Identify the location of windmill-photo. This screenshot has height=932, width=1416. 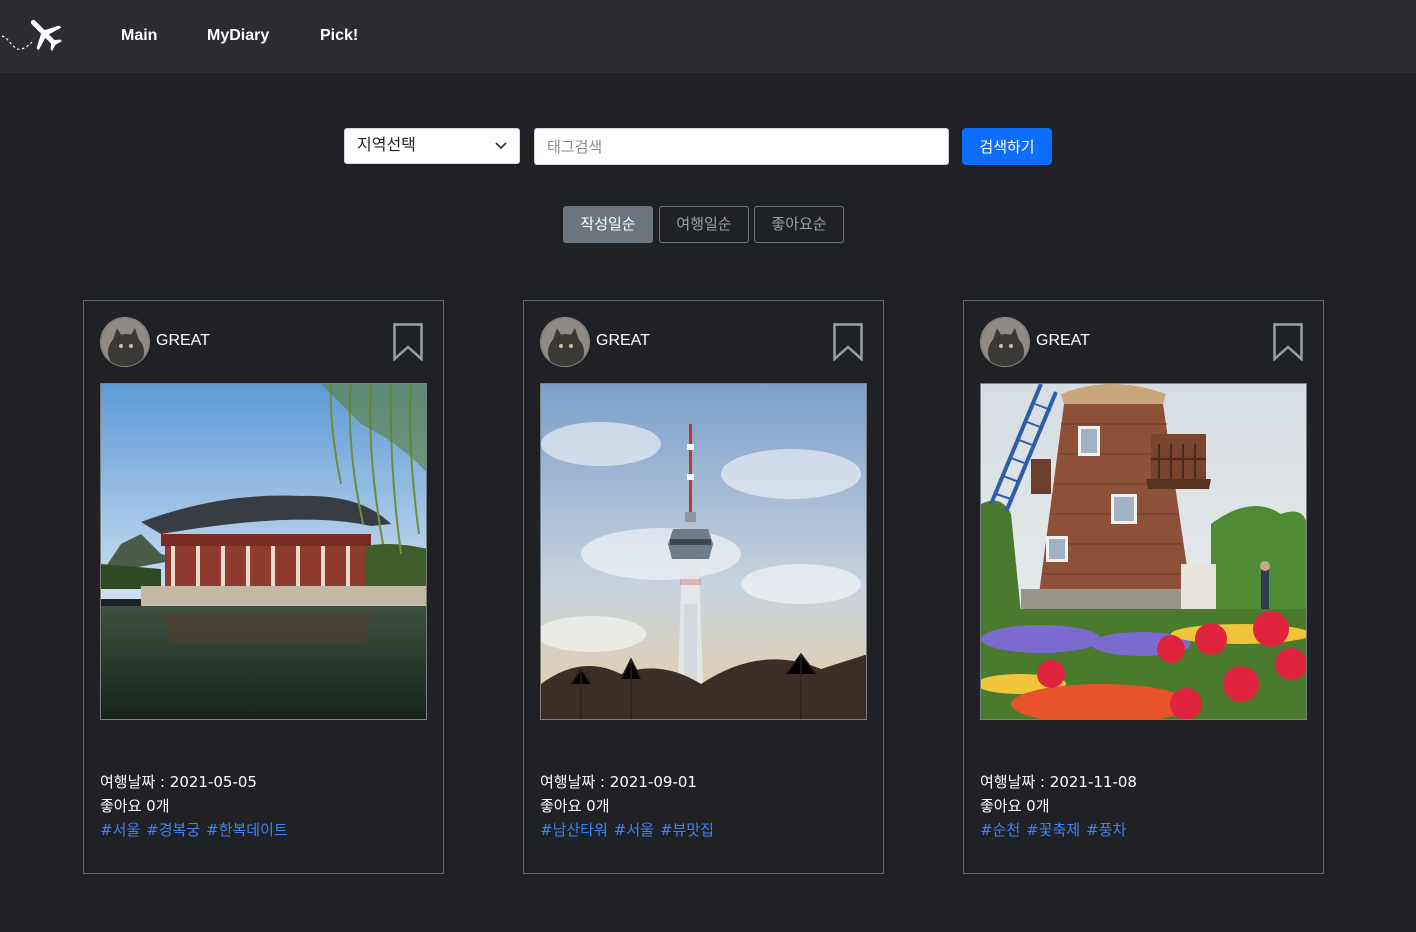
(1143, 551).